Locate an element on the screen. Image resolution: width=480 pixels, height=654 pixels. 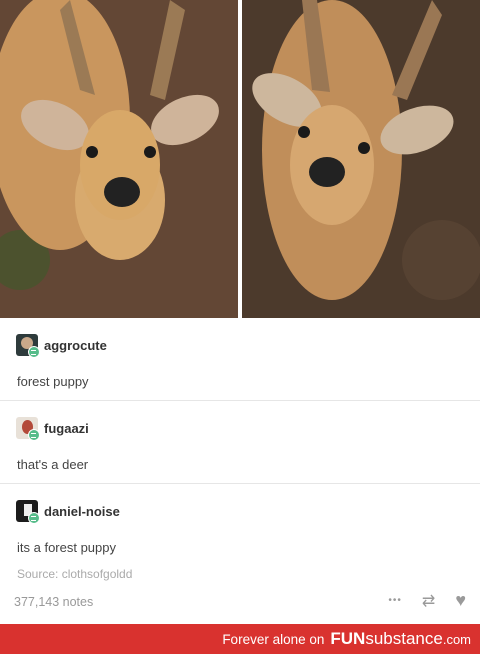
reblog-text: that's a deer is located at coordinates (53, 464).